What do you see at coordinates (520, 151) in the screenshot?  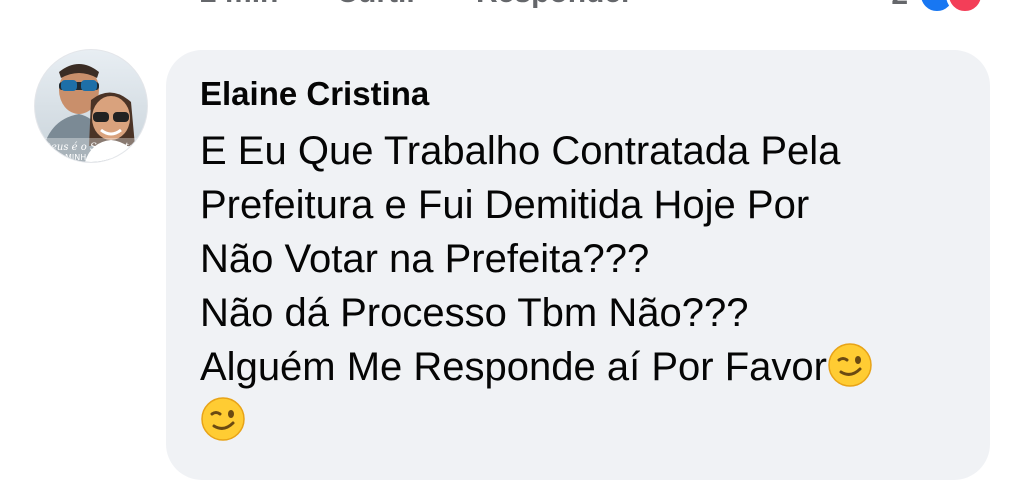 I see `comment-line: E Eu Que Trabalho Contratada Pela` at bounding box center [520, 151].